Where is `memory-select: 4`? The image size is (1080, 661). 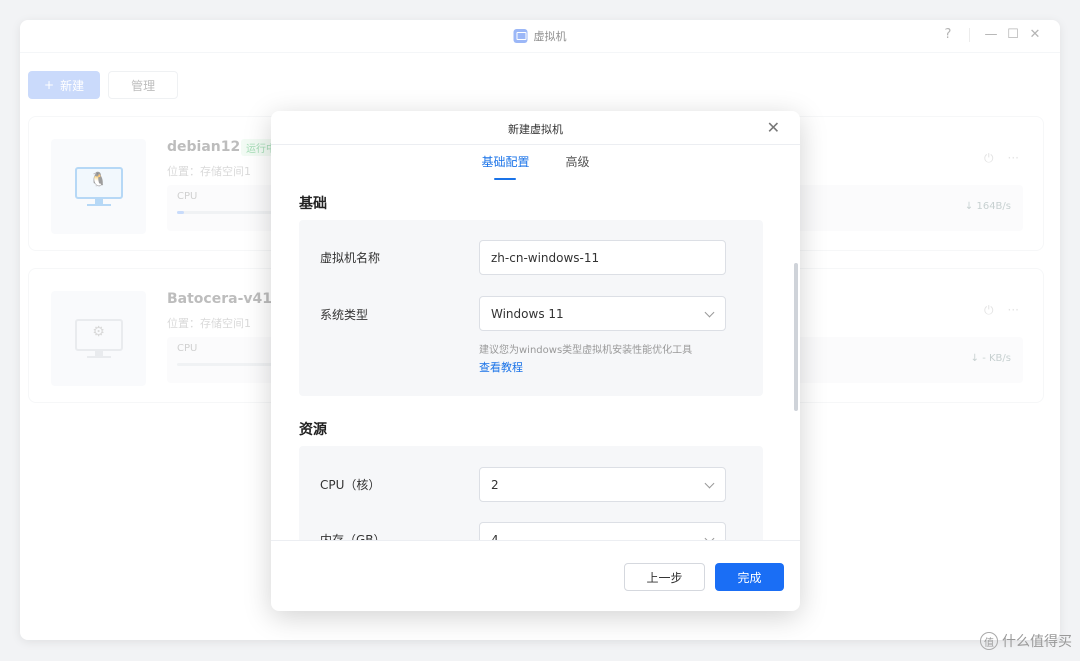
memory-select: 4 is located at coordinates (602, 531).